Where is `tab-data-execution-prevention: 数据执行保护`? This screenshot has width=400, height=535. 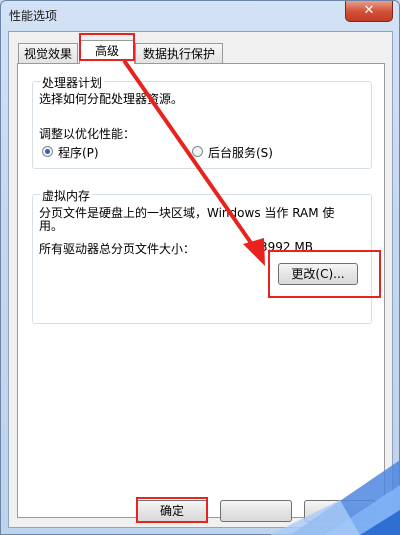 tab-data-execution-prevention: 数据执行保护 is located at coordinates (179, 53).